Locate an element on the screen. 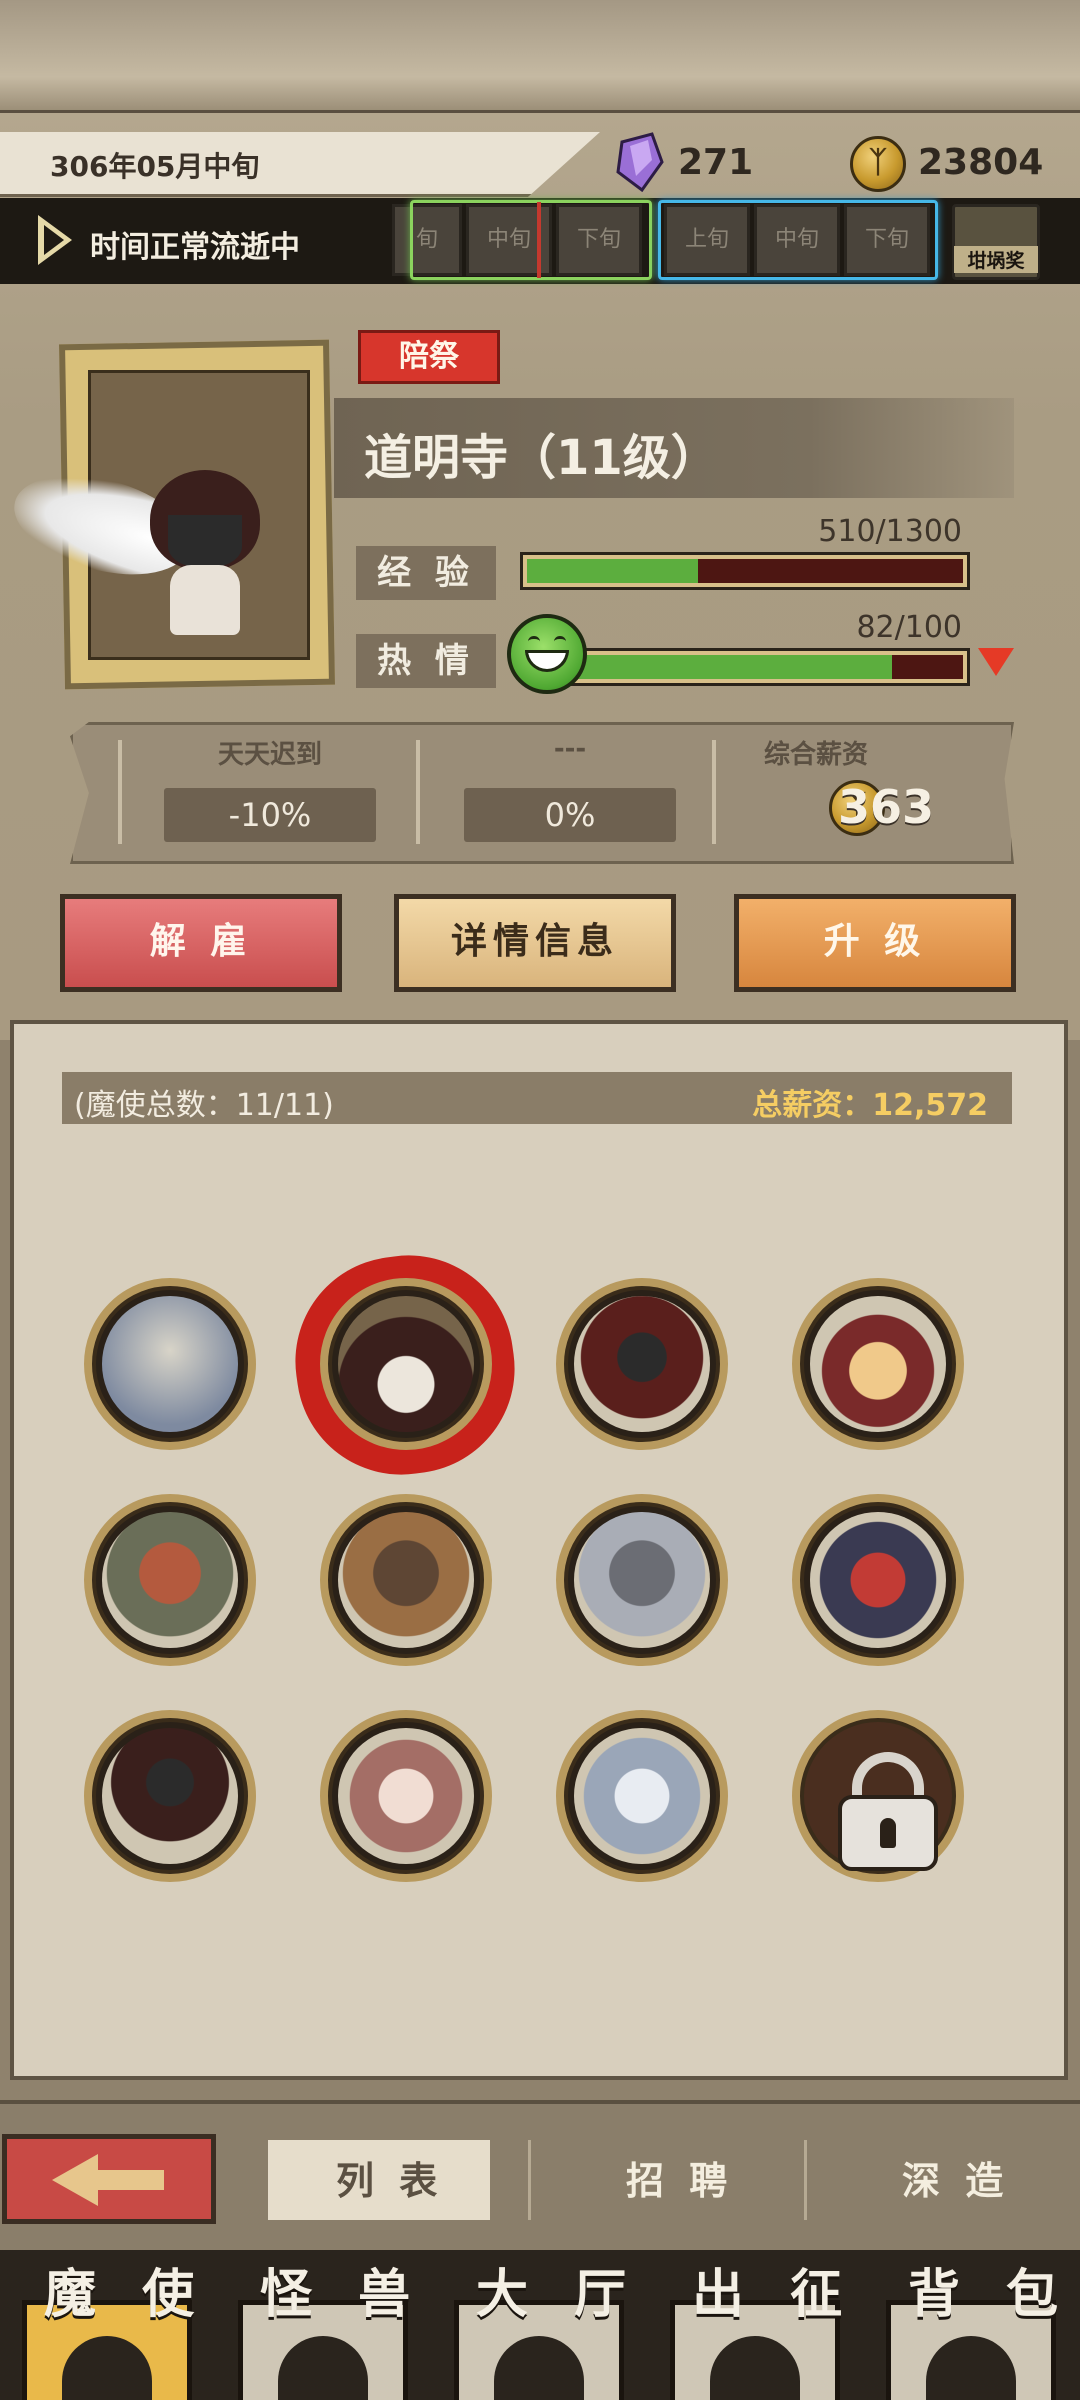 The height and width of the screenshot is (2400, 1080). passion-bar is located at coordinates (765, 667).